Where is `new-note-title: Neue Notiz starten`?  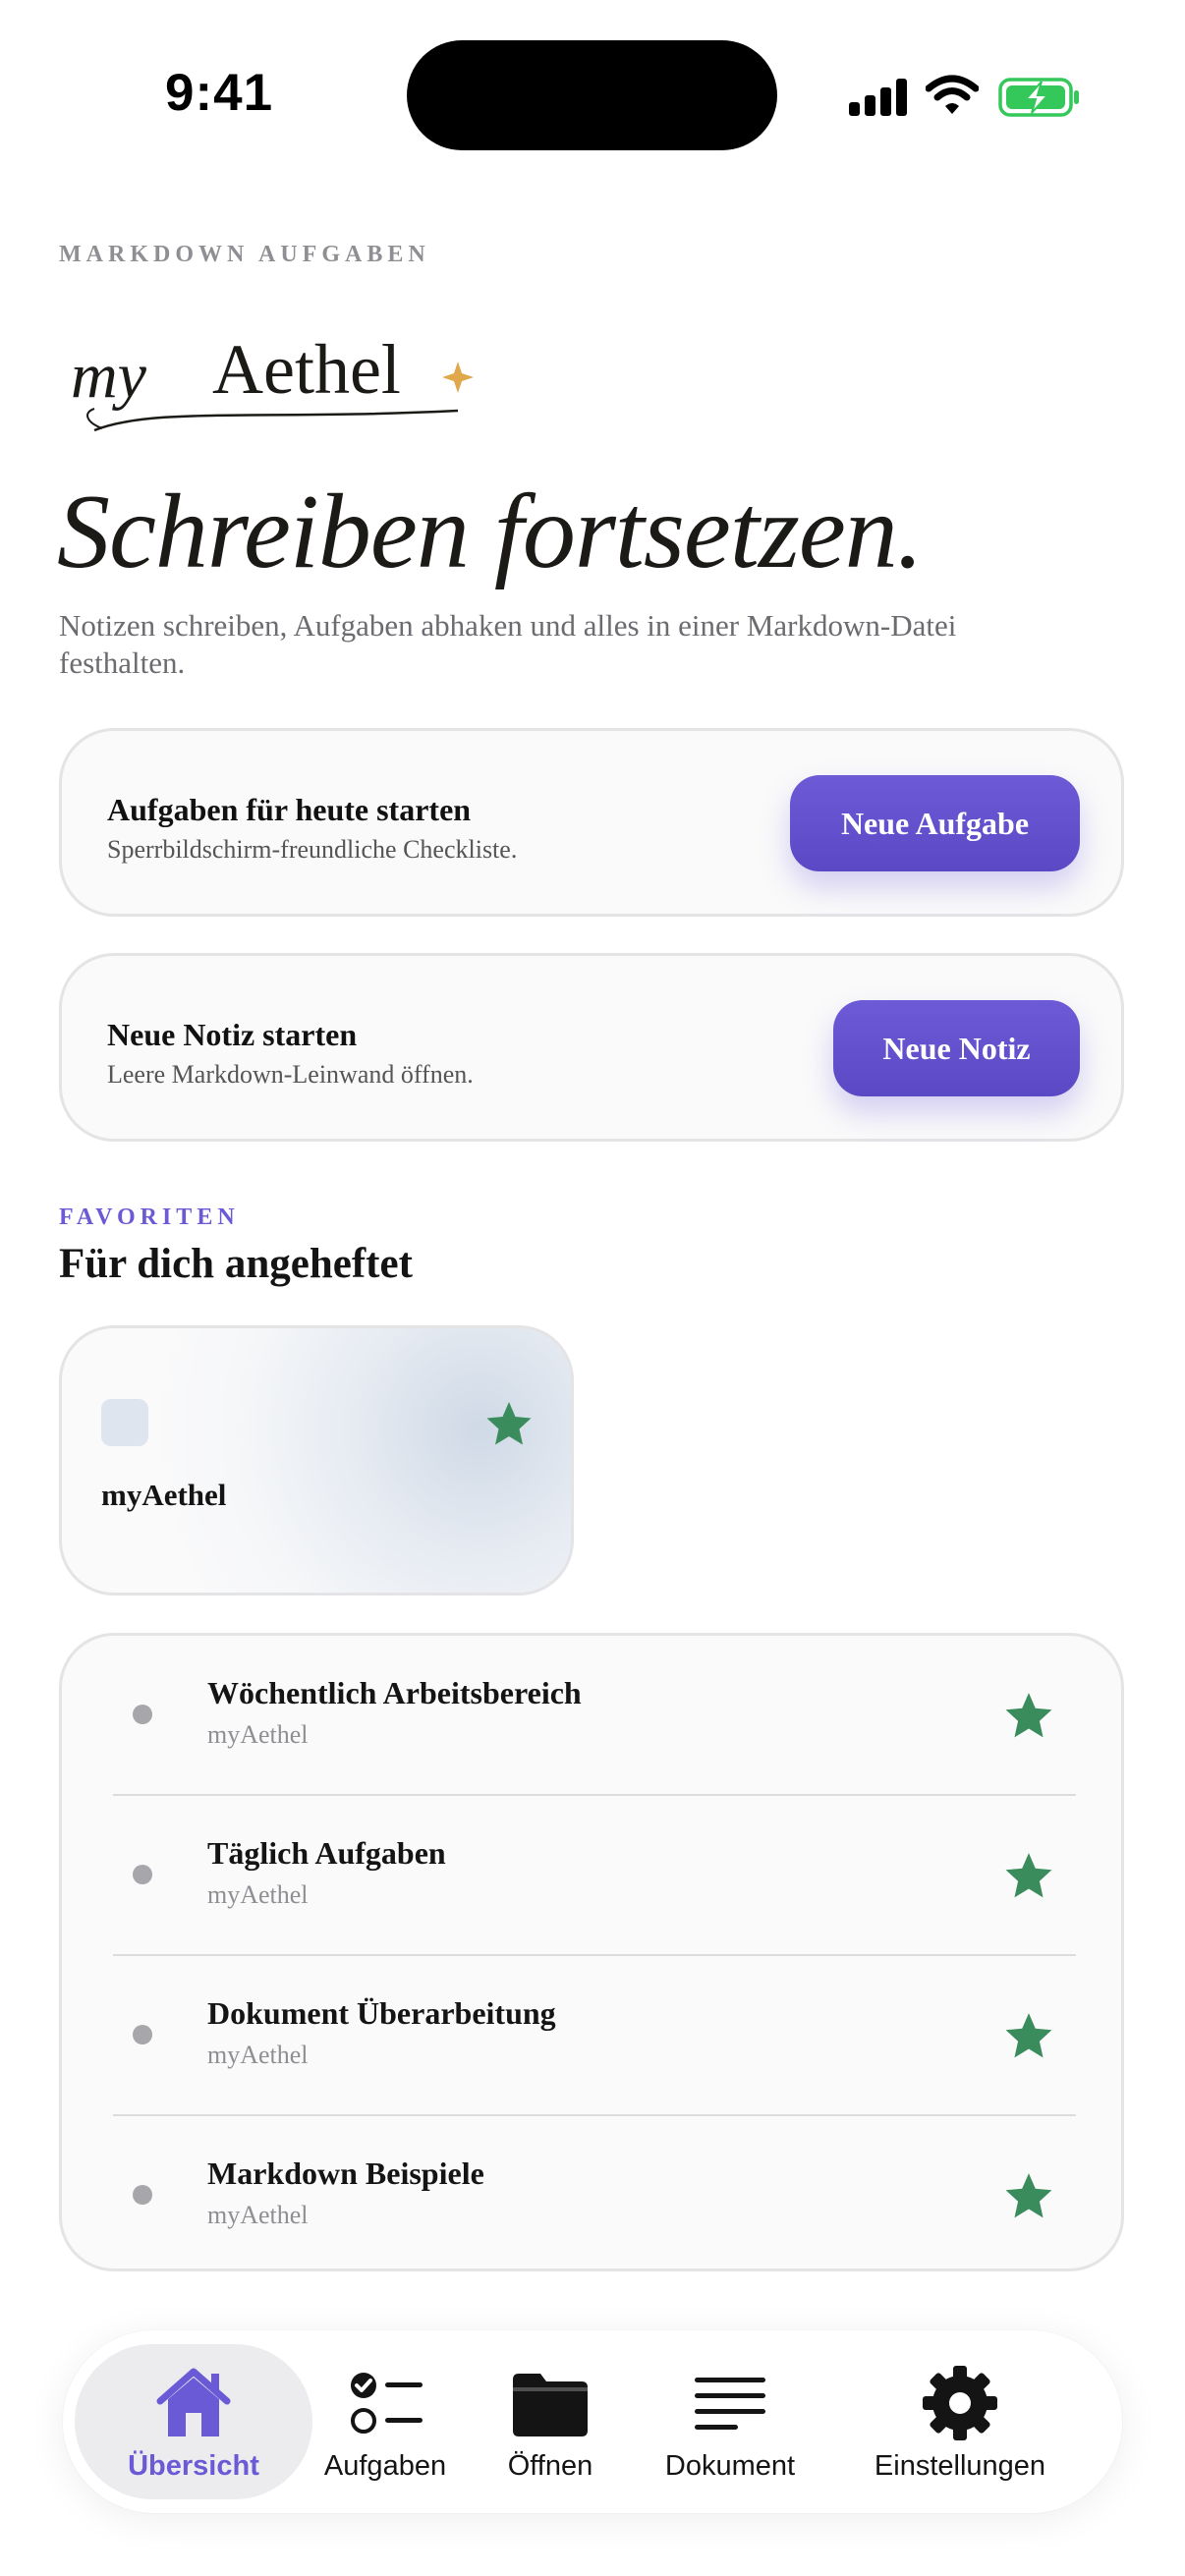 new-note-title: Neue Notiz starten is located at coordinates (232, 1034).